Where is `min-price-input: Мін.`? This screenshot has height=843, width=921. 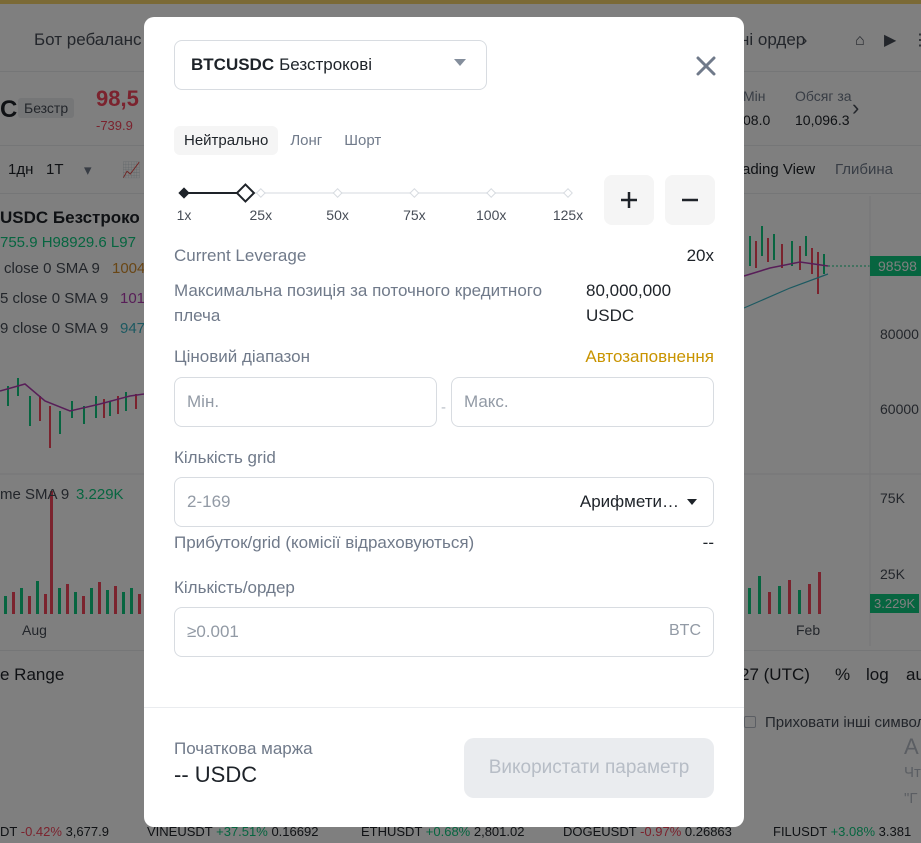
min-price-input: Мін. is located at coordinates (305, 402).